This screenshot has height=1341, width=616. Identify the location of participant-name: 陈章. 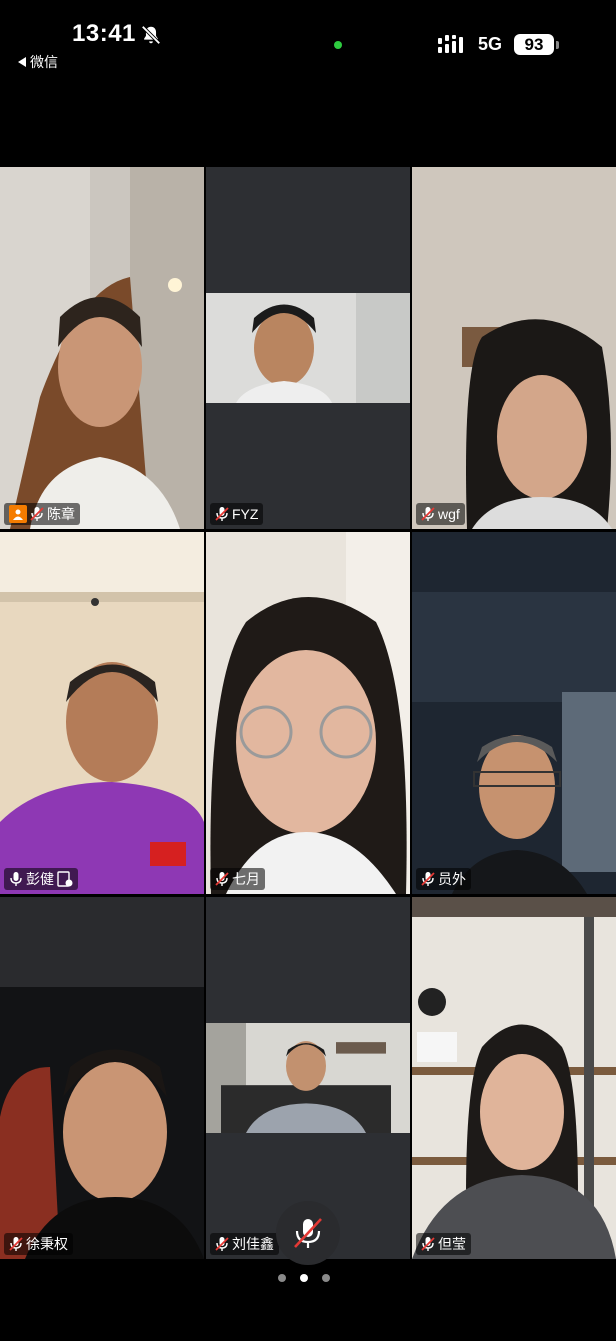
(61, 514).